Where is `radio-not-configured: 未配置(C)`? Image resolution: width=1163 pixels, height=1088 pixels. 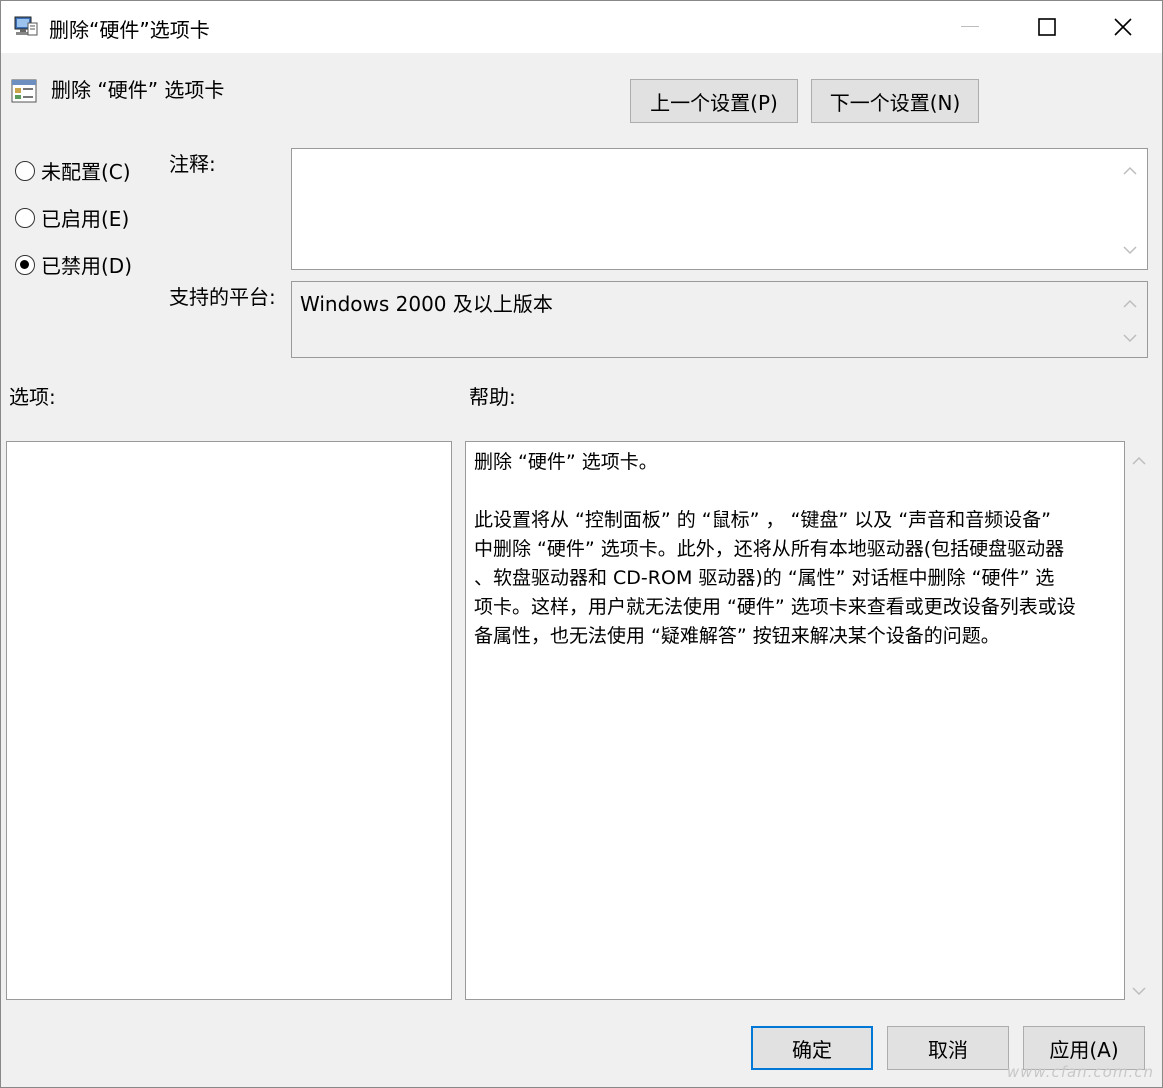
radio-not-configured: 未配置(C) is located at coordinates (73, 170).